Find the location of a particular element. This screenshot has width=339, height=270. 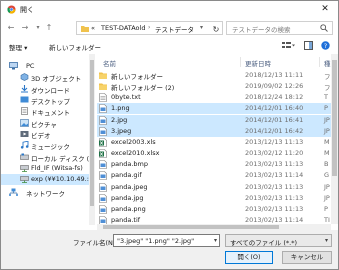

up-arrow-icon: ↑ is located at coordinates (49, 28).